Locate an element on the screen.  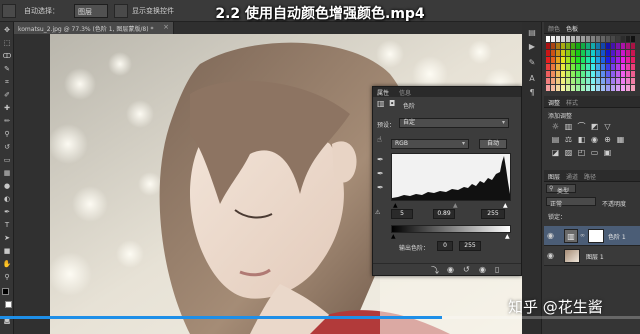
gradient-tool-icon: ▦ is located at coordinates (7, 173).